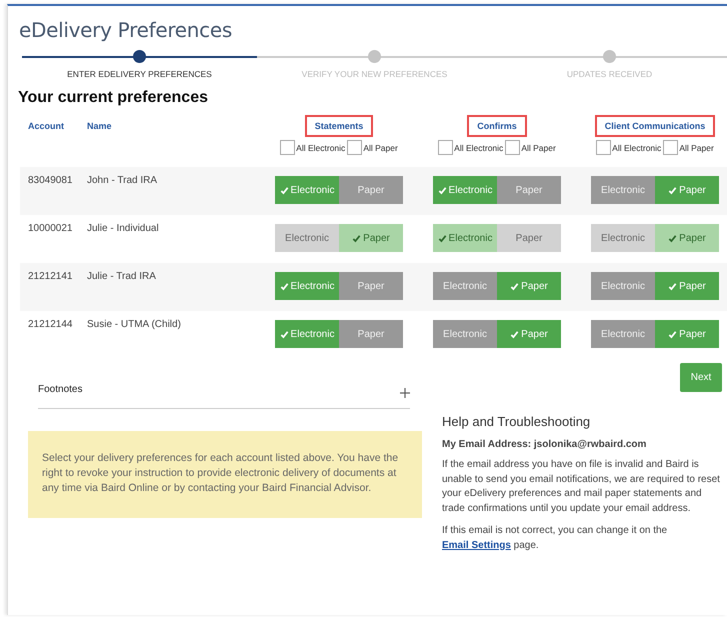 Image resolution: width=727 pixels, height=617 pixels. Describe the element at coordinates (134, 324) in the screenshot. I see `account-name: Susie - UTMA (Child)` at that location.